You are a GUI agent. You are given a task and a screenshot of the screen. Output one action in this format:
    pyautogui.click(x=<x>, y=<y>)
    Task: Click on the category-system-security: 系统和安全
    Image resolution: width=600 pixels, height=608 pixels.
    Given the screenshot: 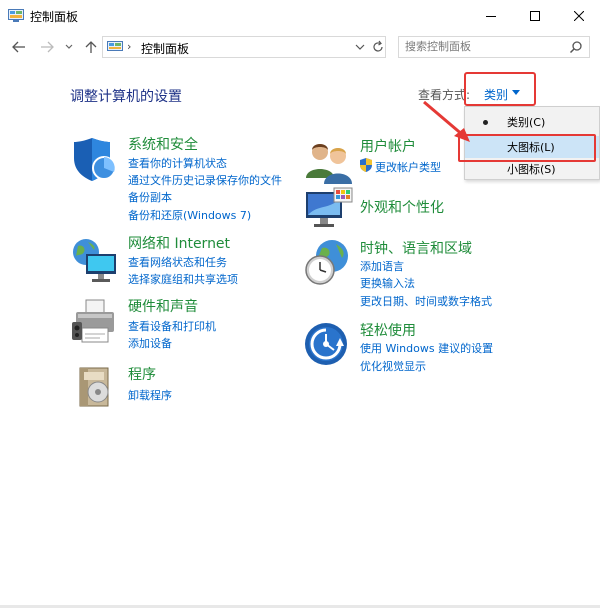 What is the action you would take?
    pyautogui.click(x=163, y=144)
    